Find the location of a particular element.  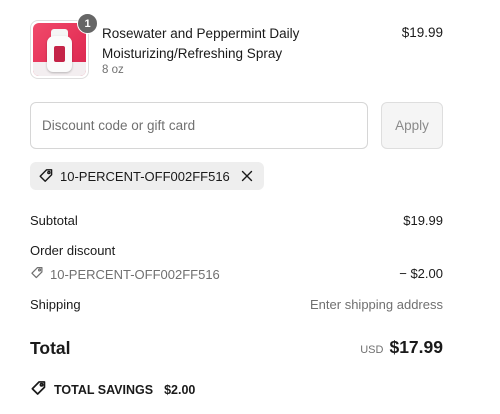

order-discount-value: − $2.00 is located at coordinates (421, 273).